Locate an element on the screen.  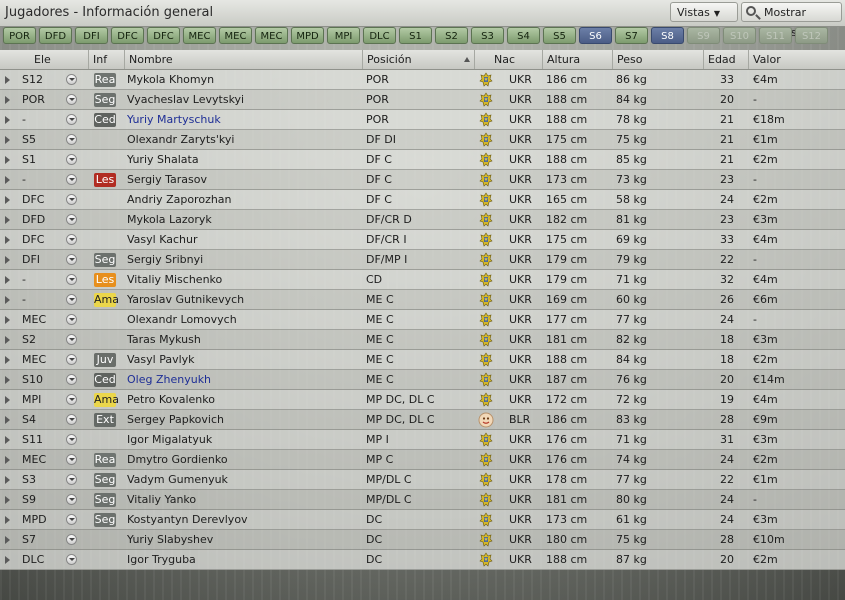
tab-mpd: MPD is located at coordinates (307, 35).